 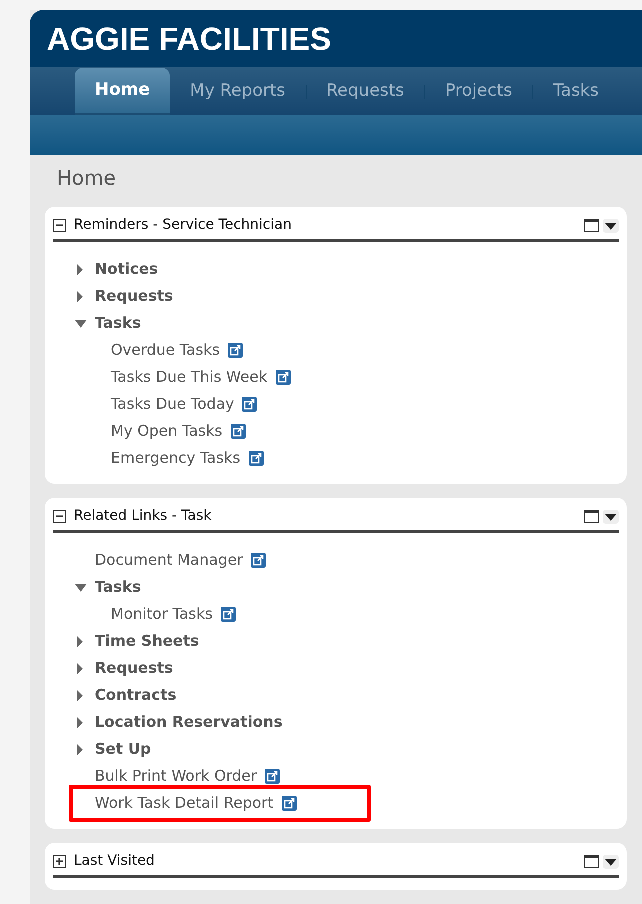 What do you see at coordinates (238, 91) in the screenshot?
I see `nav-tab: My Reports` at bounding box center [238, 91].